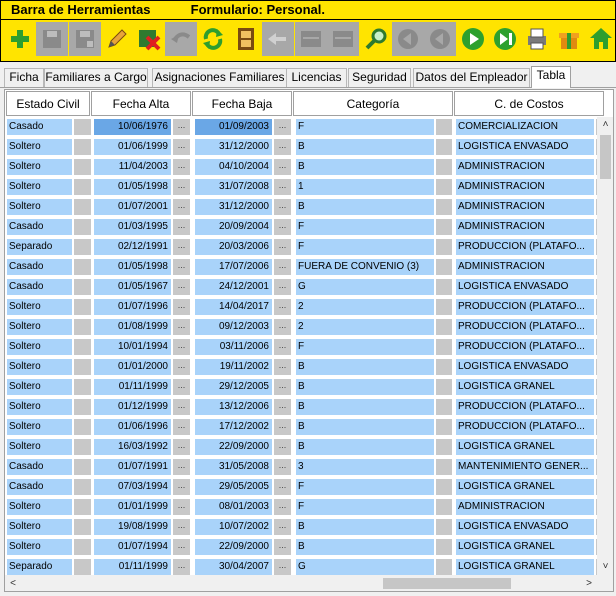 The width and height of the screenshot is (616, 596). Describe the element at coordinates (233, 267) in the screenshot. I see `fecha-baja-cell: 17/07/2006` at that location.